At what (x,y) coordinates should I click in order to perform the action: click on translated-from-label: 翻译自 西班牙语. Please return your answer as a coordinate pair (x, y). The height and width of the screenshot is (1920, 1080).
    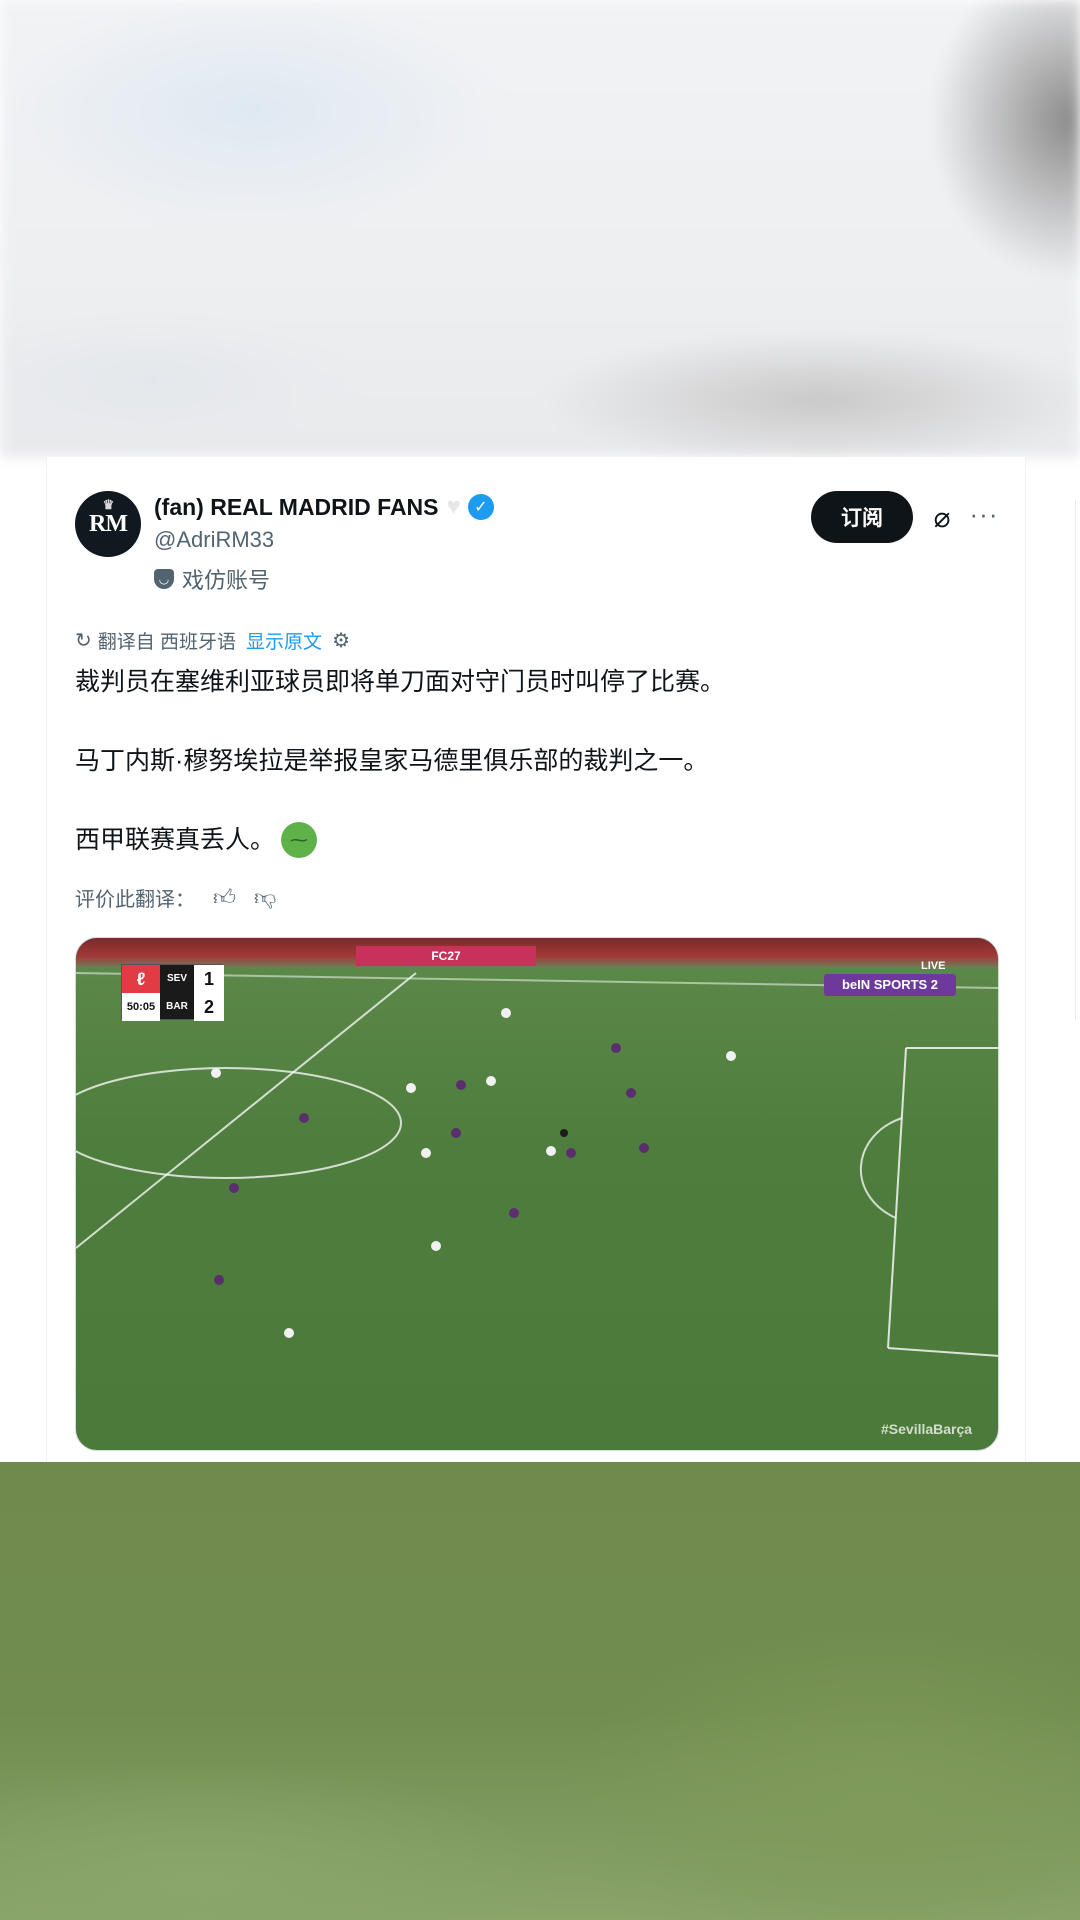
    Looking at the image, I should click on (167, 642).